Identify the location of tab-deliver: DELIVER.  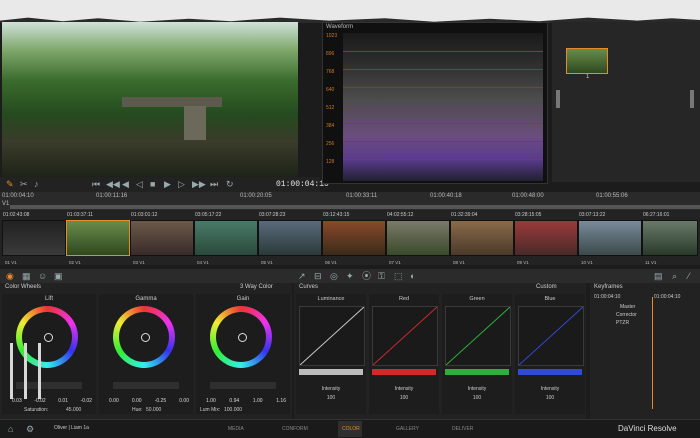
(462, 429).